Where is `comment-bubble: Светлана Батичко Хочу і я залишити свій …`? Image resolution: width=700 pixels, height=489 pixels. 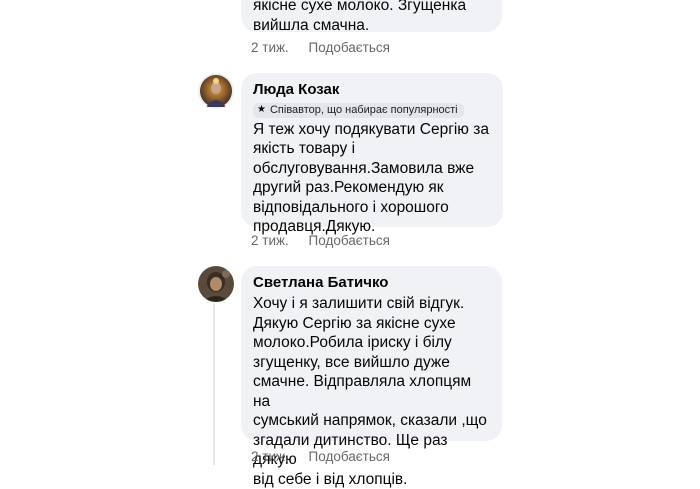 comment-bubble: Светлана Батичко Хочу і я залишити свій … is located at coordinates (371, 353).